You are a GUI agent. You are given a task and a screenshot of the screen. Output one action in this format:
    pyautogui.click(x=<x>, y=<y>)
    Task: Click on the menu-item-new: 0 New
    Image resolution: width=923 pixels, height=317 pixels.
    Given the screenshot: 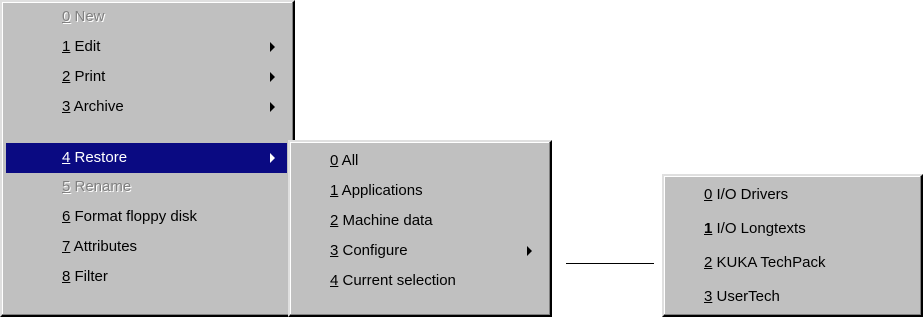 What is the action you would take?
    pyautogui.click(x=174, y=17)
    